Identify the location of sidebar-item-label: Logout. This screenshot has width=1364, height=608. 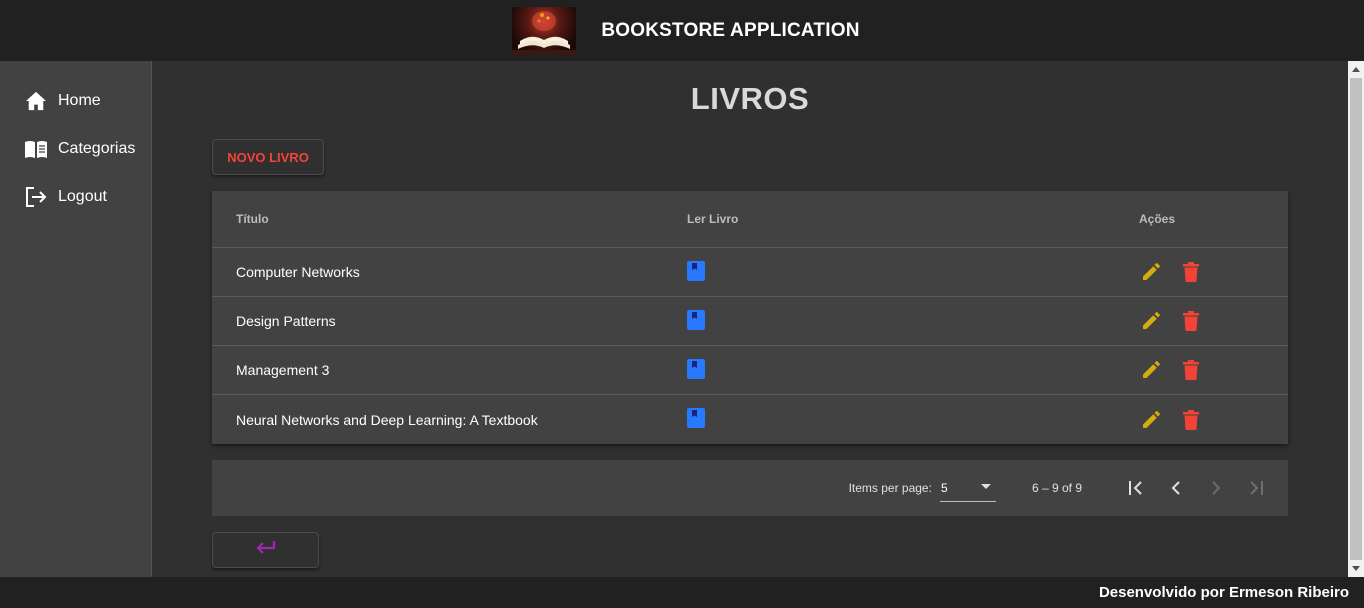
(82, 196).